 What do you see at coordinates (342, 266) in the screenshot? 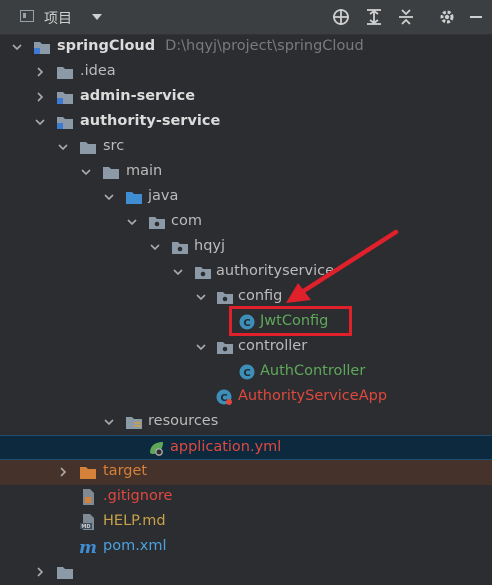
I see `annotation-arrow` at bounding box center [342, 266].